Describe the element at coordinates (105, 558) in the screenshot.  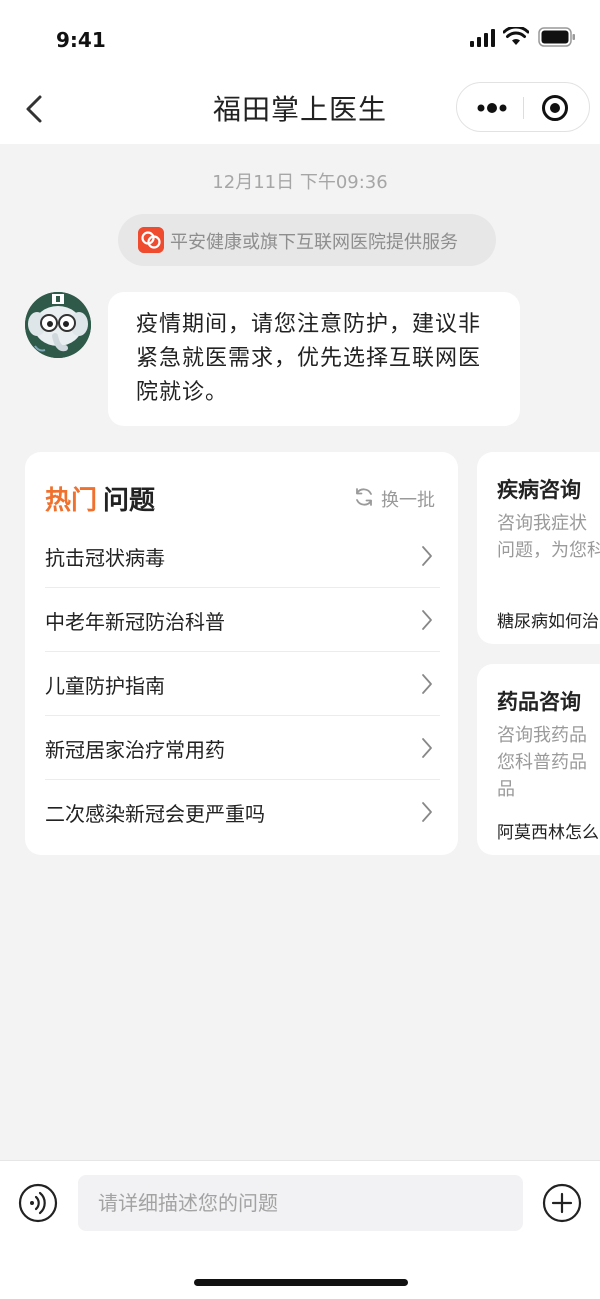
I see `question-text: 抗击冠状病毒` at that location.